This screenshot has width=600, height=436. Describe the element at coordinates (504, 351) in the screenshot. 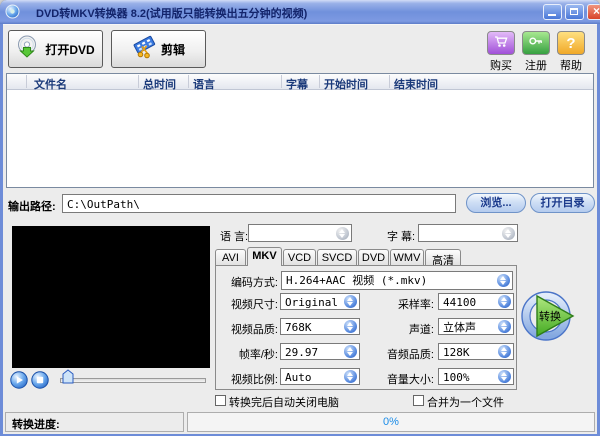

I see `audio-quality-spinner-icon` at that location.